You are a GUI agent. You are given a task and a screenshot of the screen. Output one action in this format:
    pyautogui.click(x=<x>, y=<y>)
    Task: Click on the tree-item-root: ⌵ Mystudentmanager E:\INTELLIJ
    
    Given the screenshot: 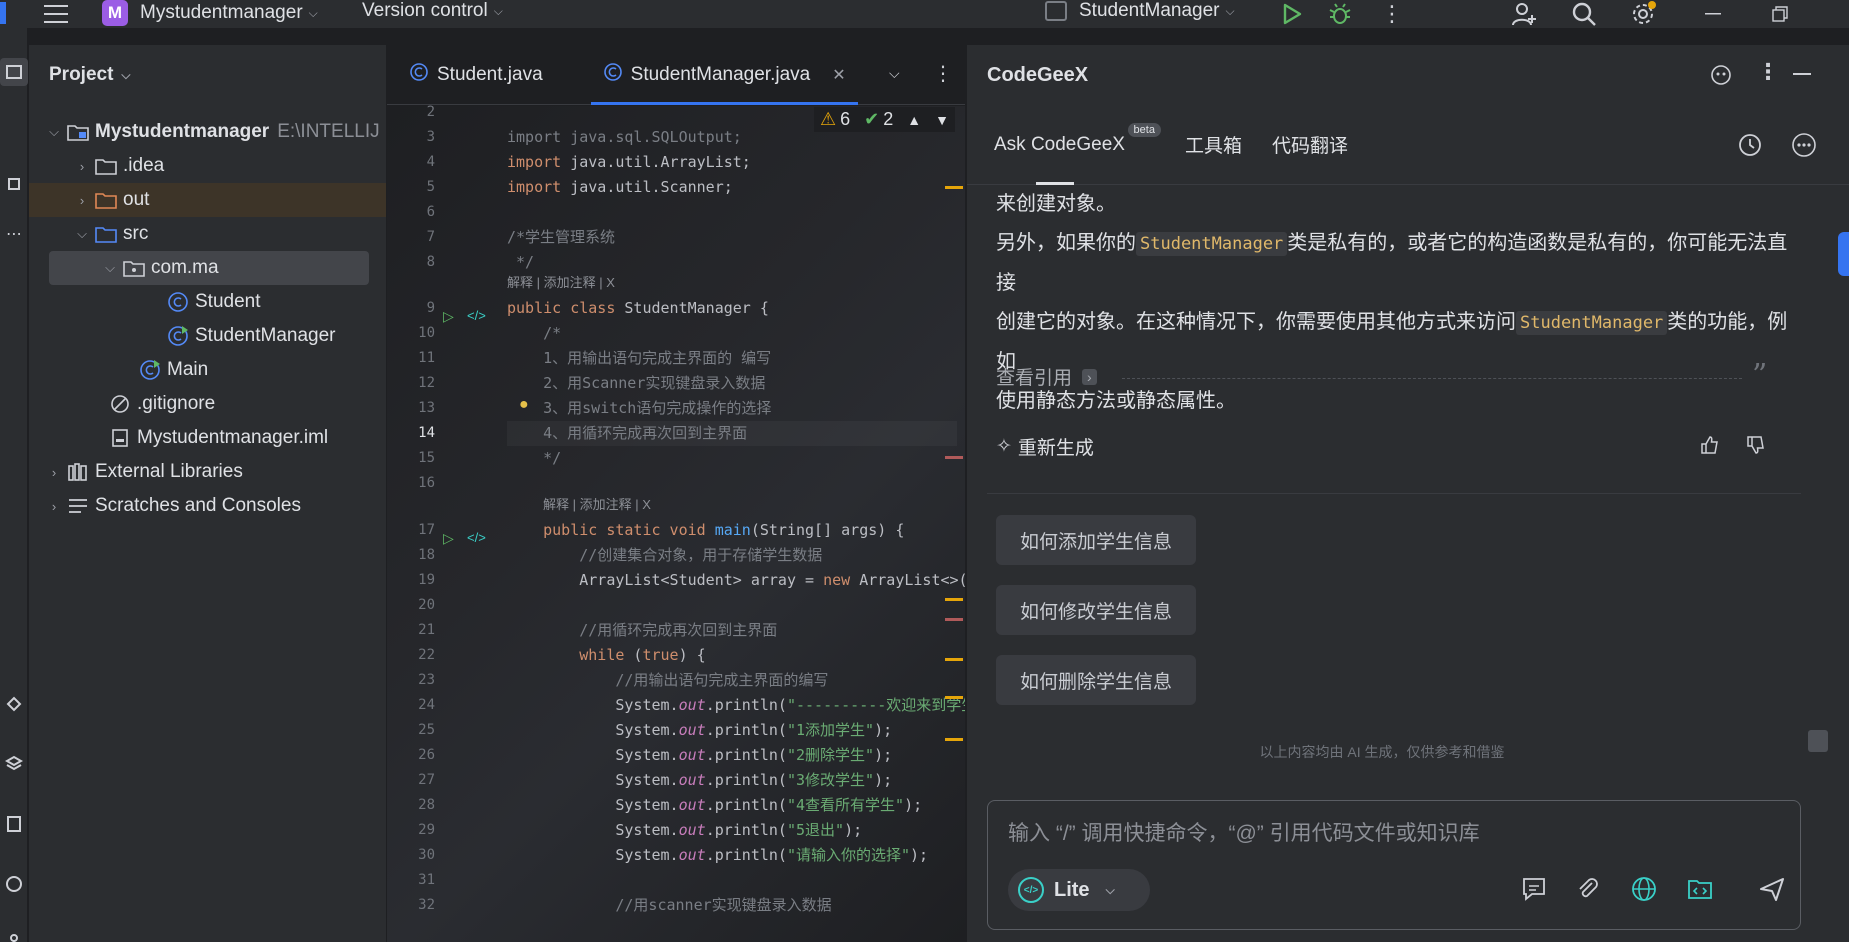 What is the action you would take?
    pyautogui.click(x=207, y=132)
    